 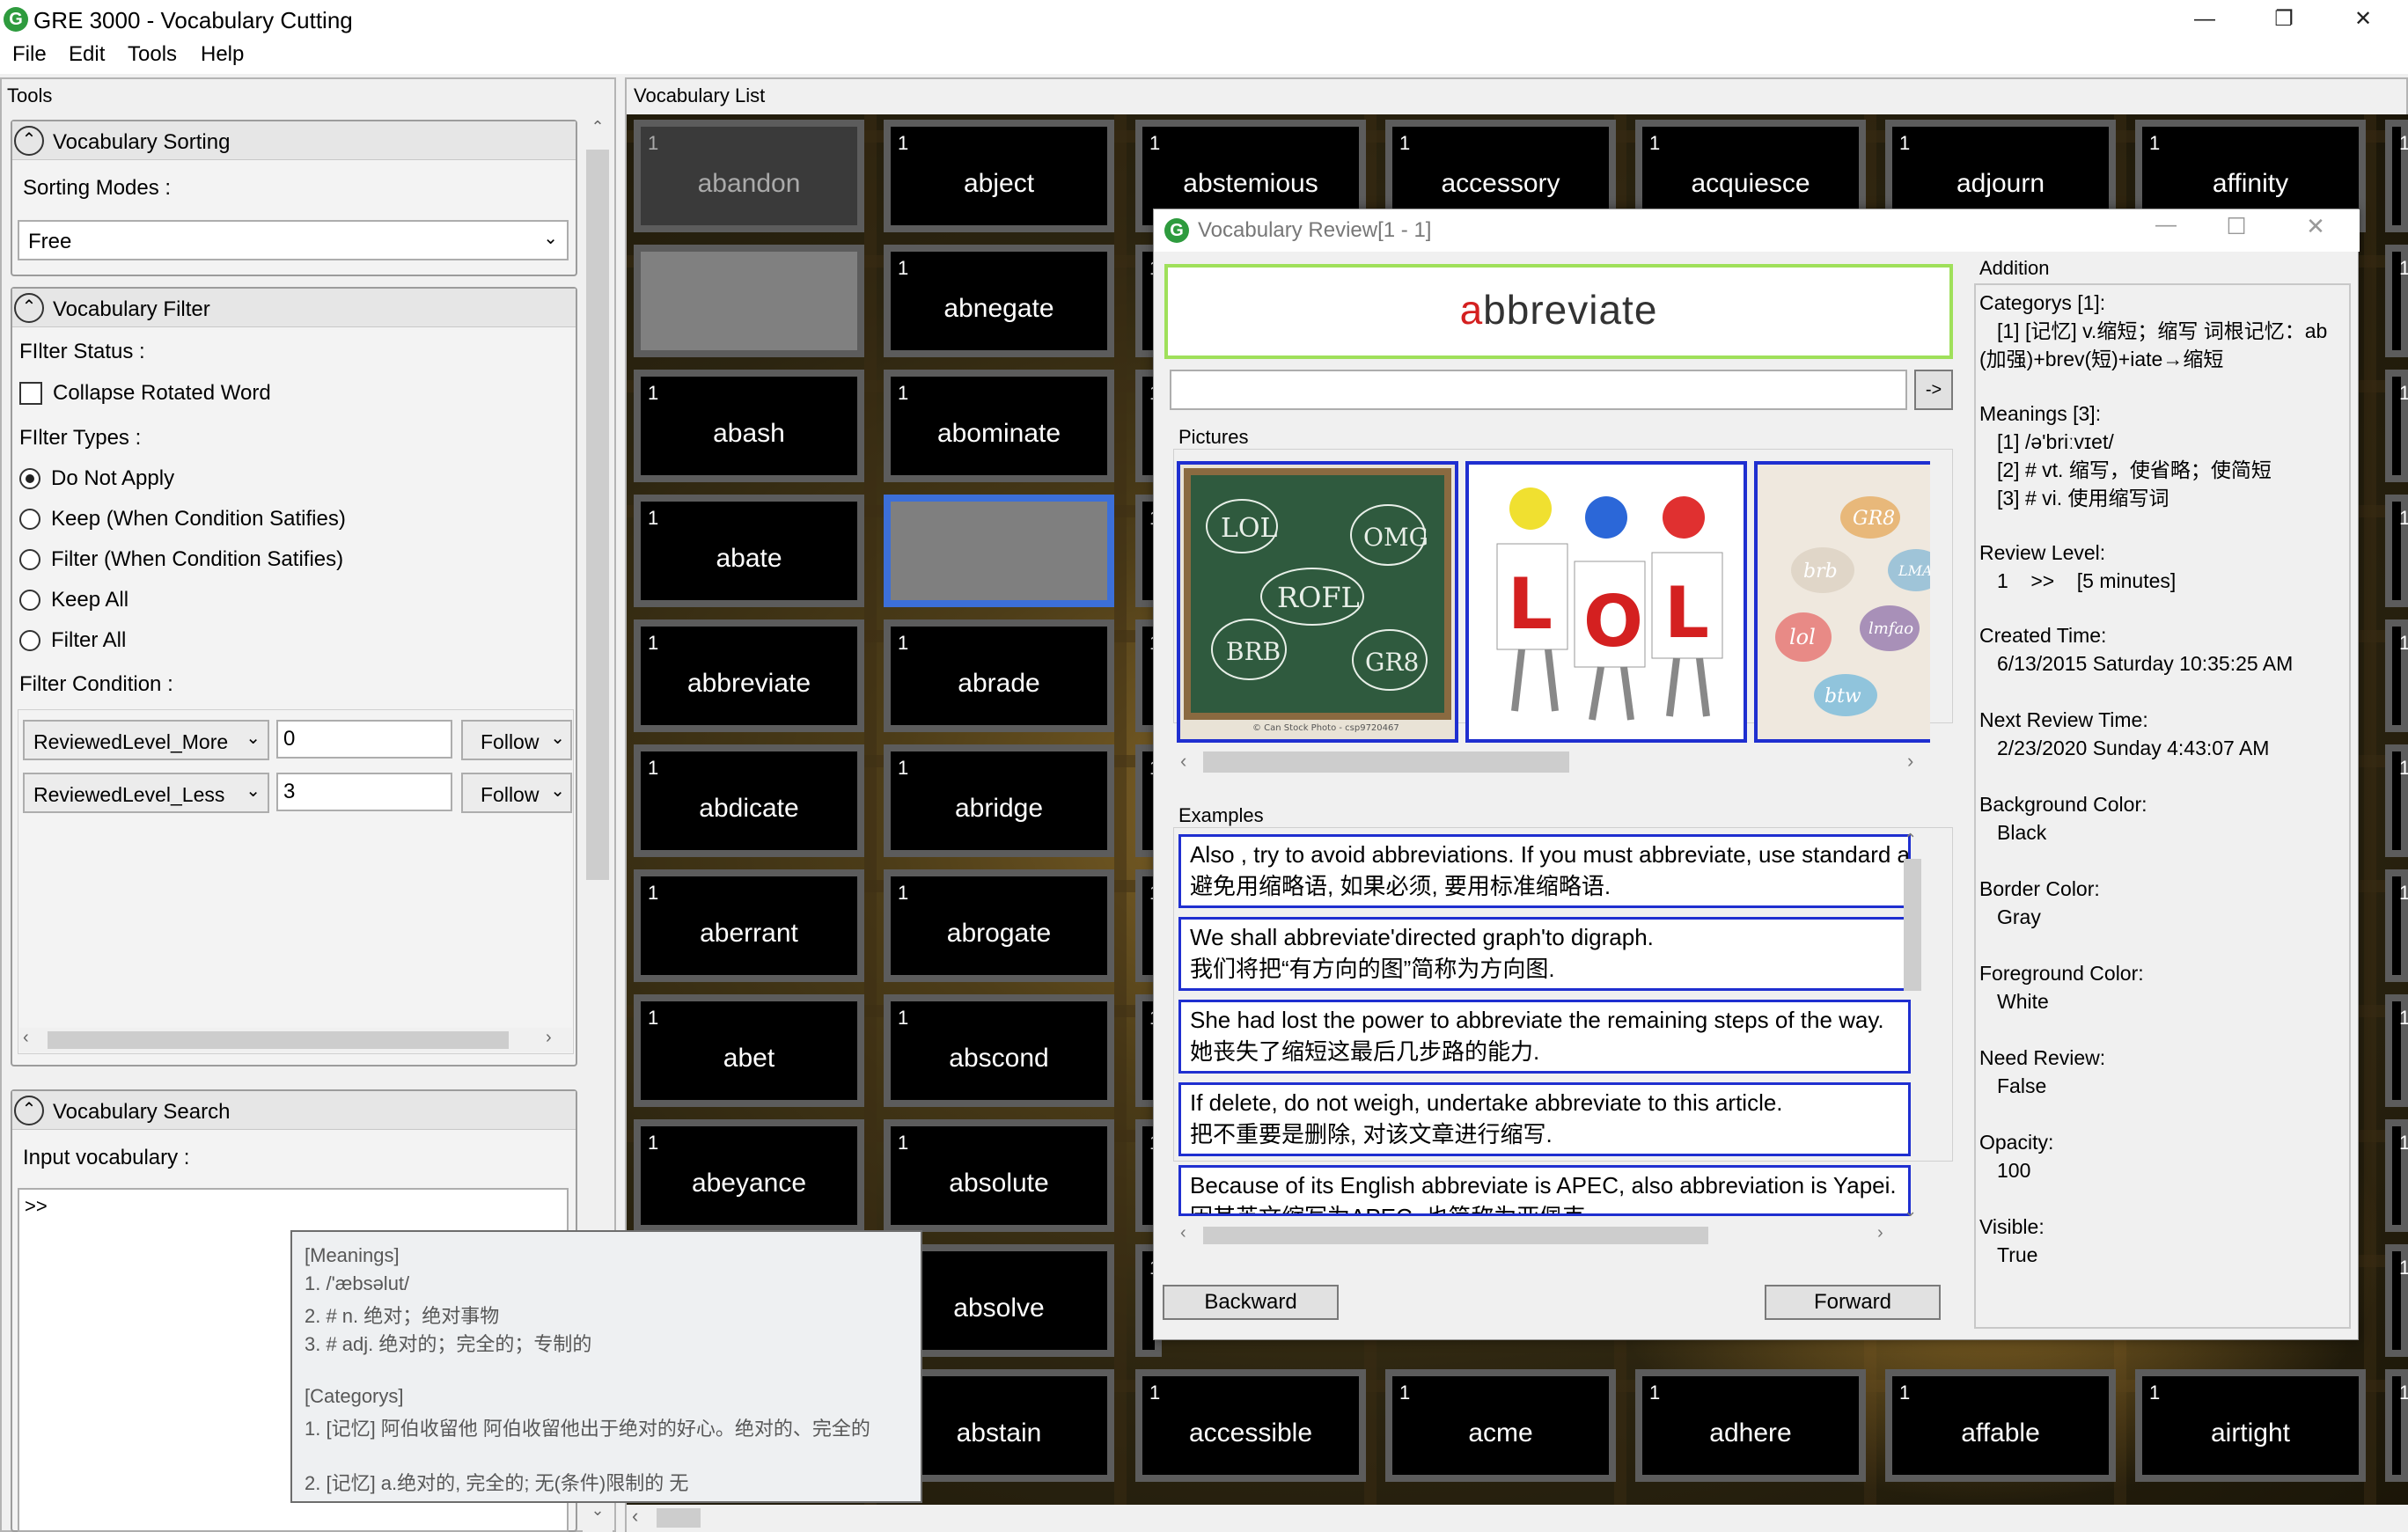 I want to click on condition-scrollbar-thumb, so click(x=278, y=1040).